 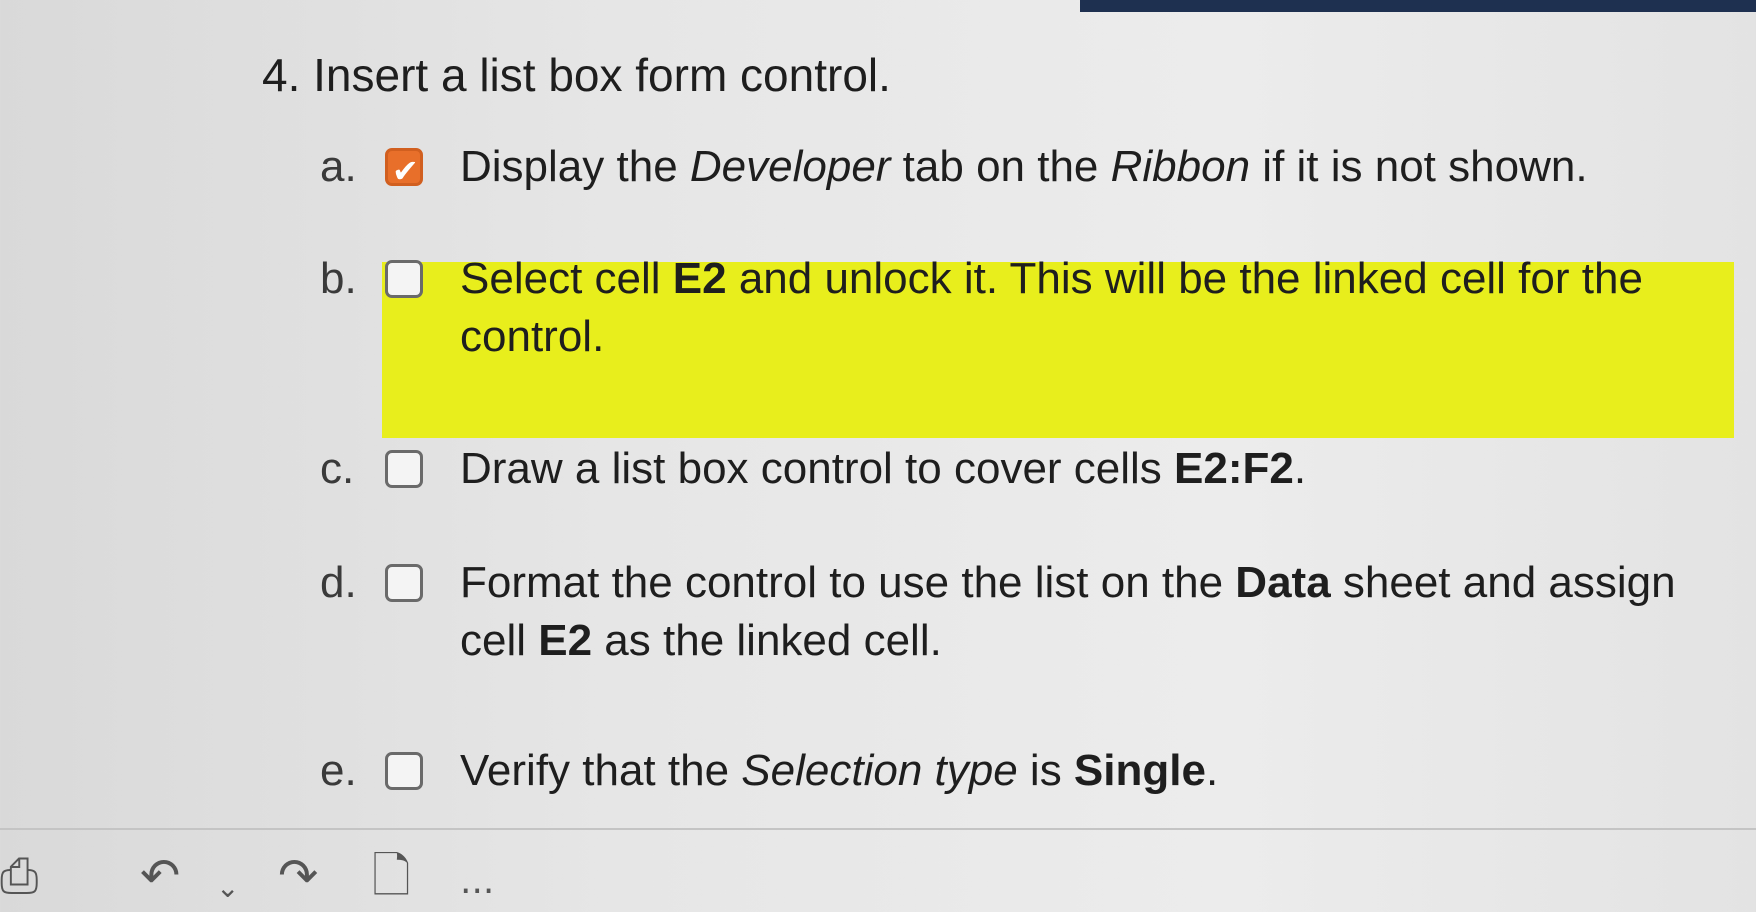 I want to click on undo-icon: ↶, so click(x=160, y=876).